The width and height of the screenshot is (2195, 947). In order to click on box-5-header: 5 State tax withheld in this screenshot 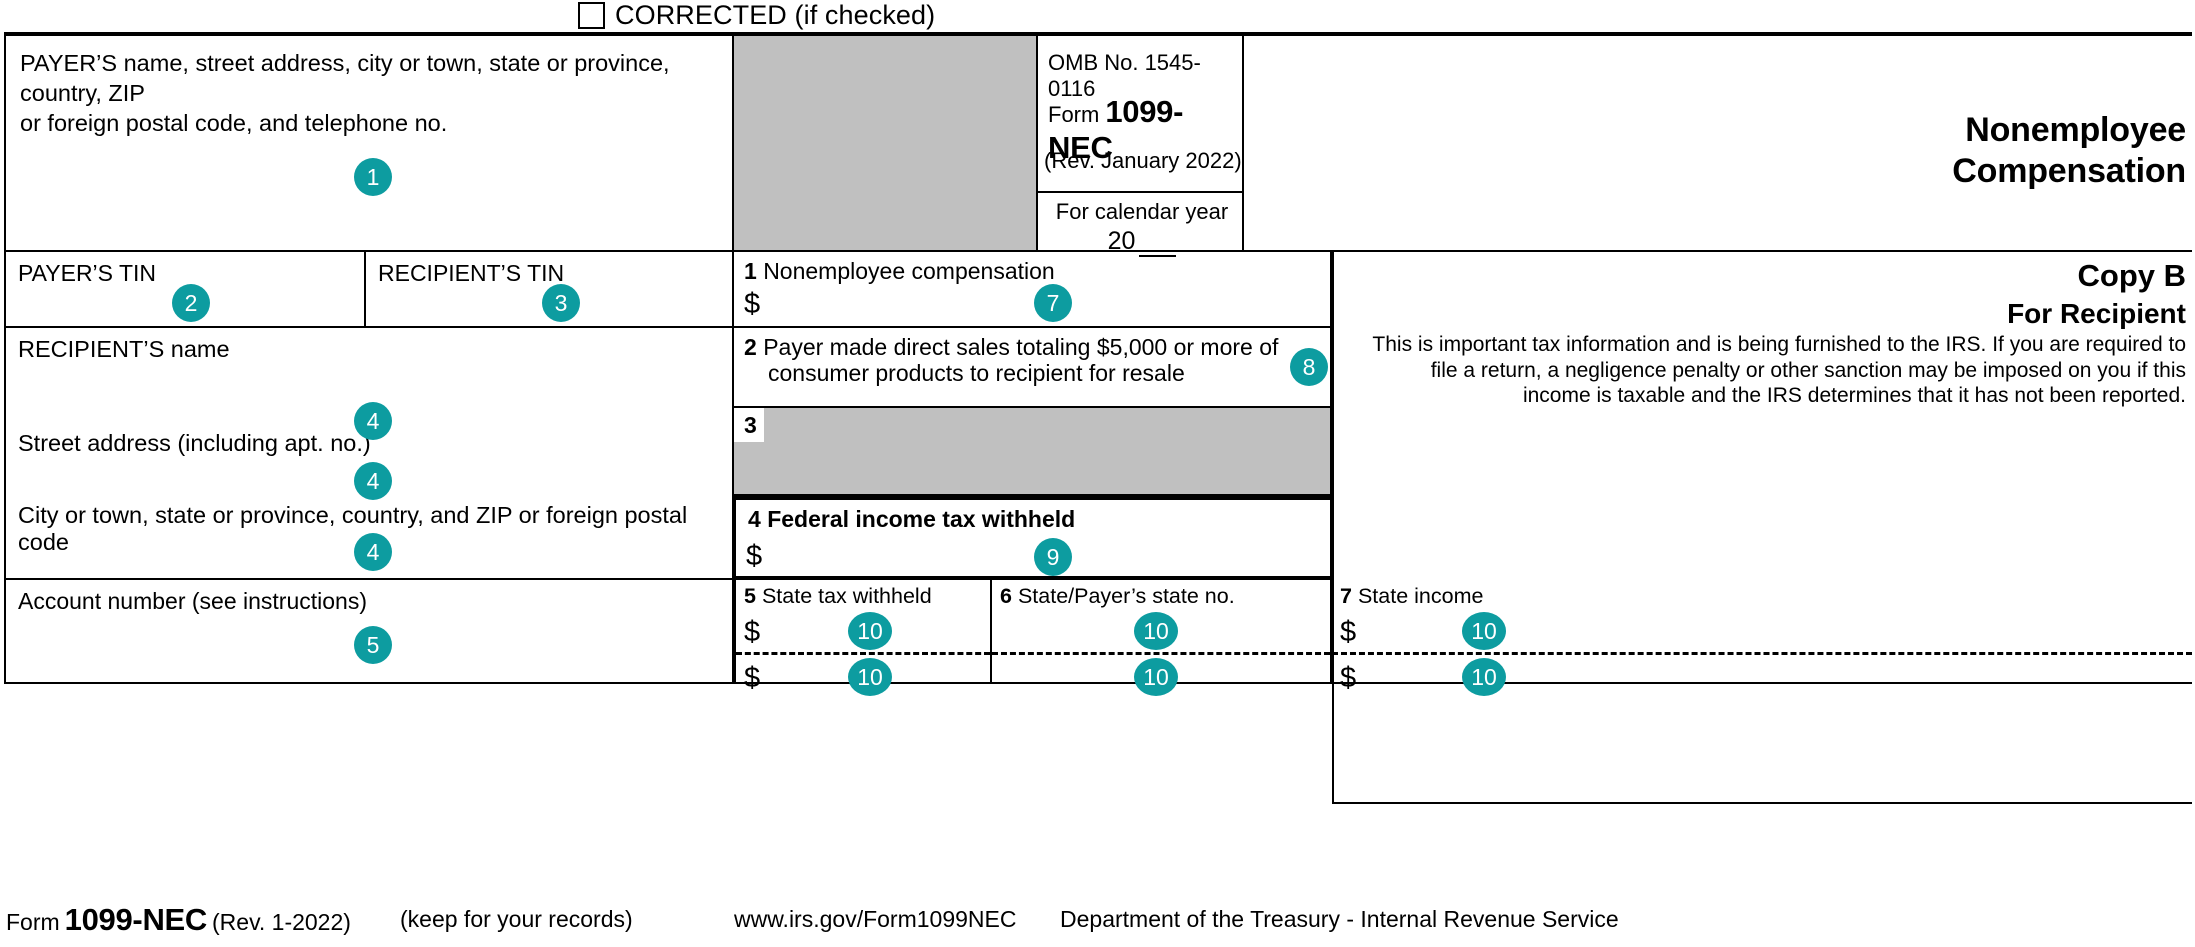, I will do `click(863, 596)`.